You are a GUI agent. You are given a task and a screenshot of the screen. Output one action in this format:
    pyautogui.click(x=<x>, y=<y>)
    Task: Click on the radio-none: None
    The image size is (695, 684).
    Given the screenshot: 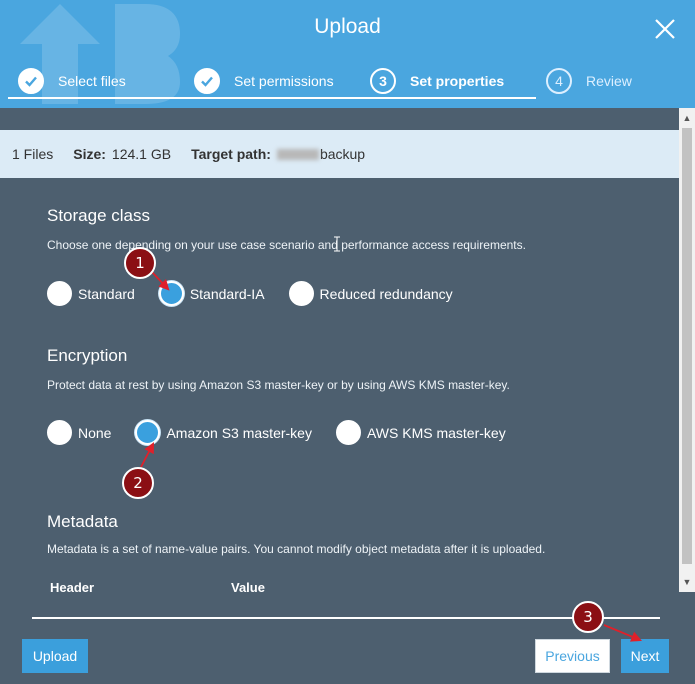 What is the action you would take?
    pyautogui.click(x=79, y=432)
    